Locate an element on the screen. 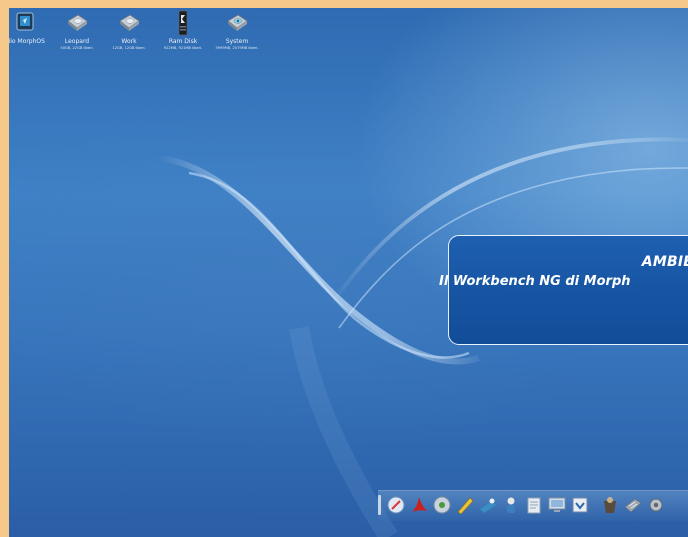 The image size is (688, 537). settings-icon is located at coordinates (656, 505).